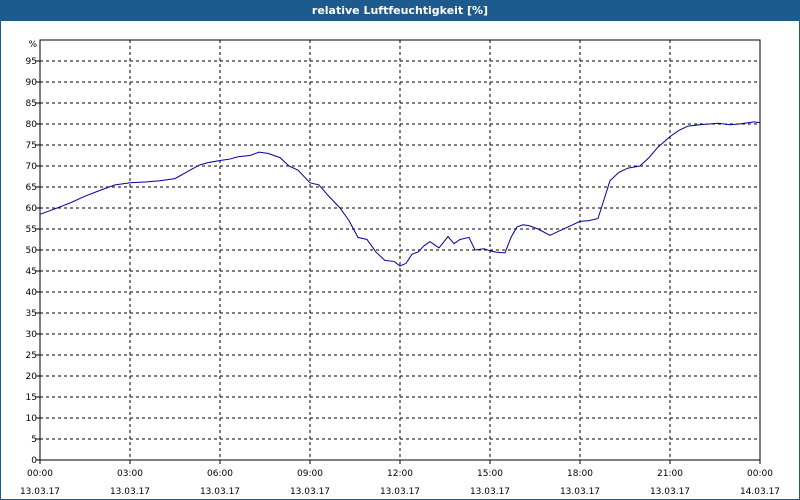 The height and width of the screenshot is (500, 800). Describe the element at coordinates (32, 335) in the screenshot. I see `y-tick-label: 30` at that location.